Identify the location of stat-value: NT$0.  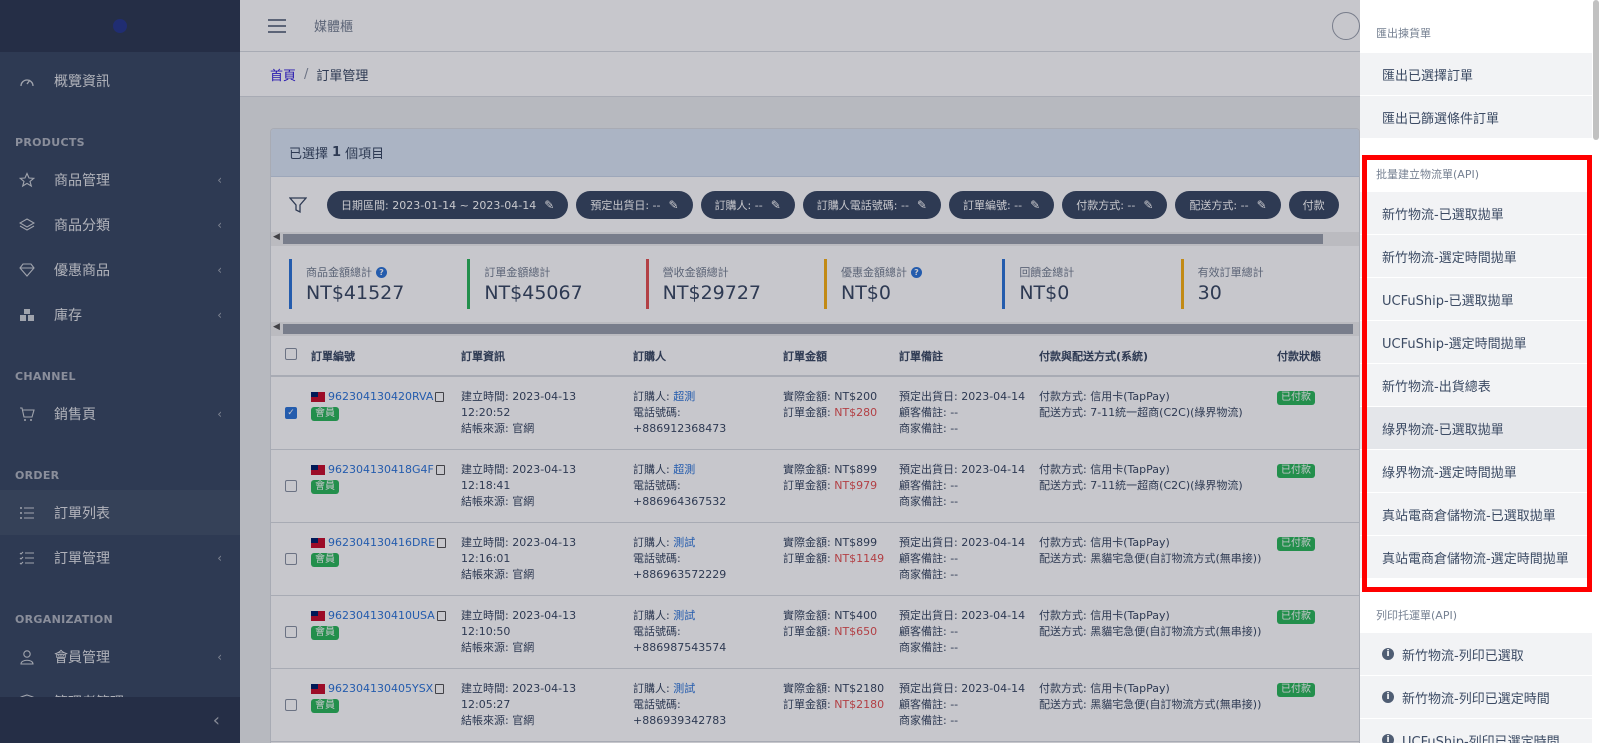
(865, 293).